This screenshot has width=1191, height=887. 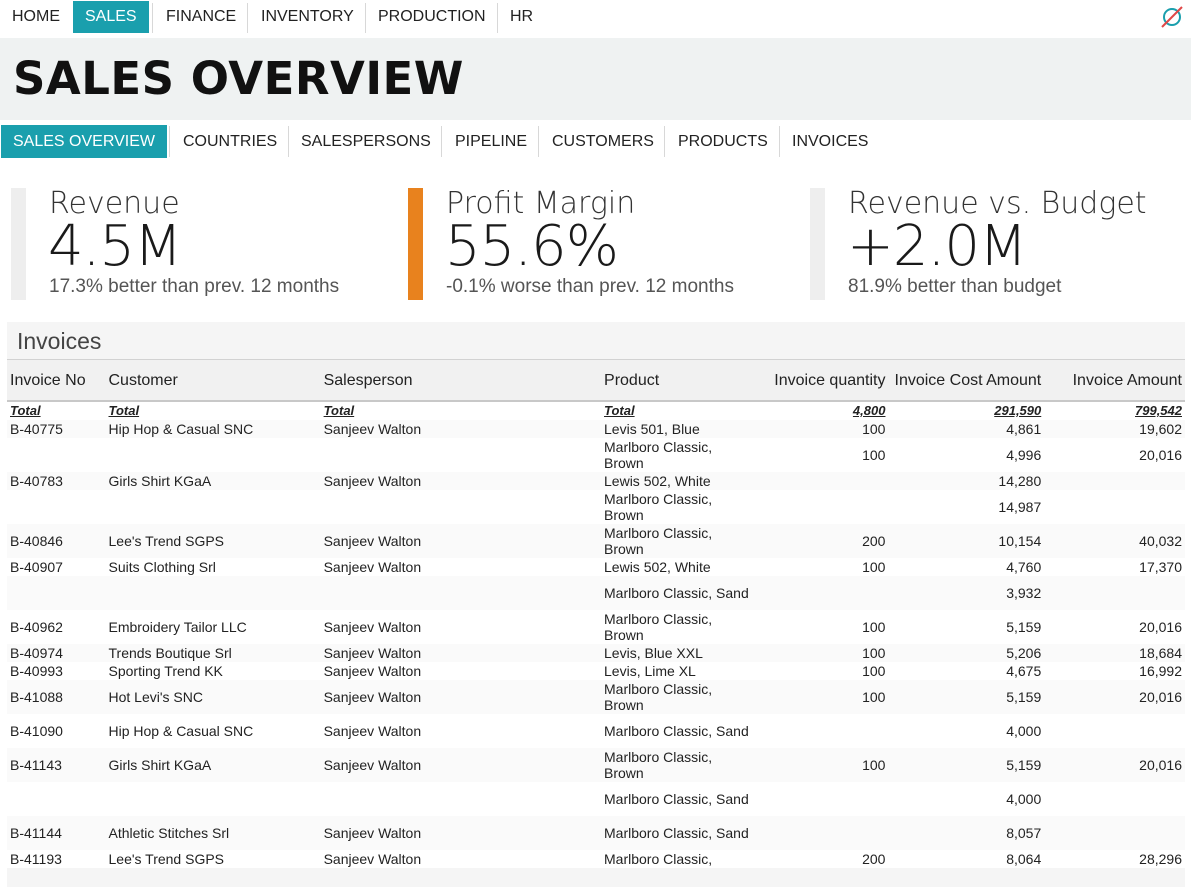 I want to click on topnav-production: PRODUCTION, so click(x=432, y=17).